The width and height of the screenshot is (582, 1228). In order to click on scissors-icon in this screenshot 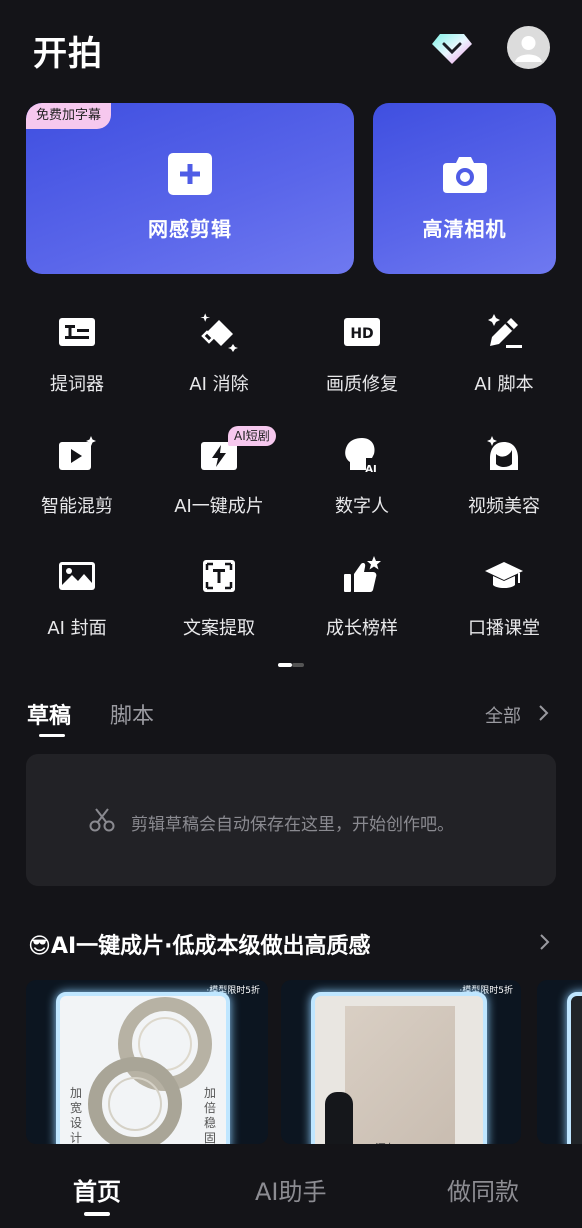, I will do `click(102, 820)`.